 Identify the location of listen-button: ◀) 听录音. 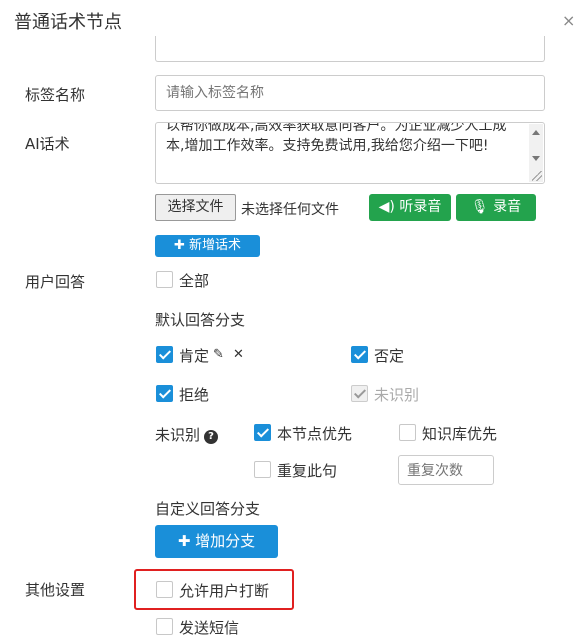
(410, 207).